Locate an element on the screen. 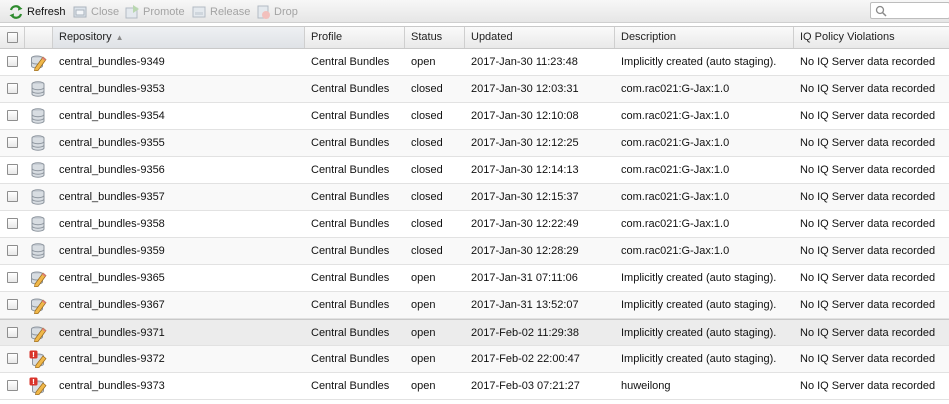  column-header-label: IQ Policy Violations is located at coordinates (847, 37).